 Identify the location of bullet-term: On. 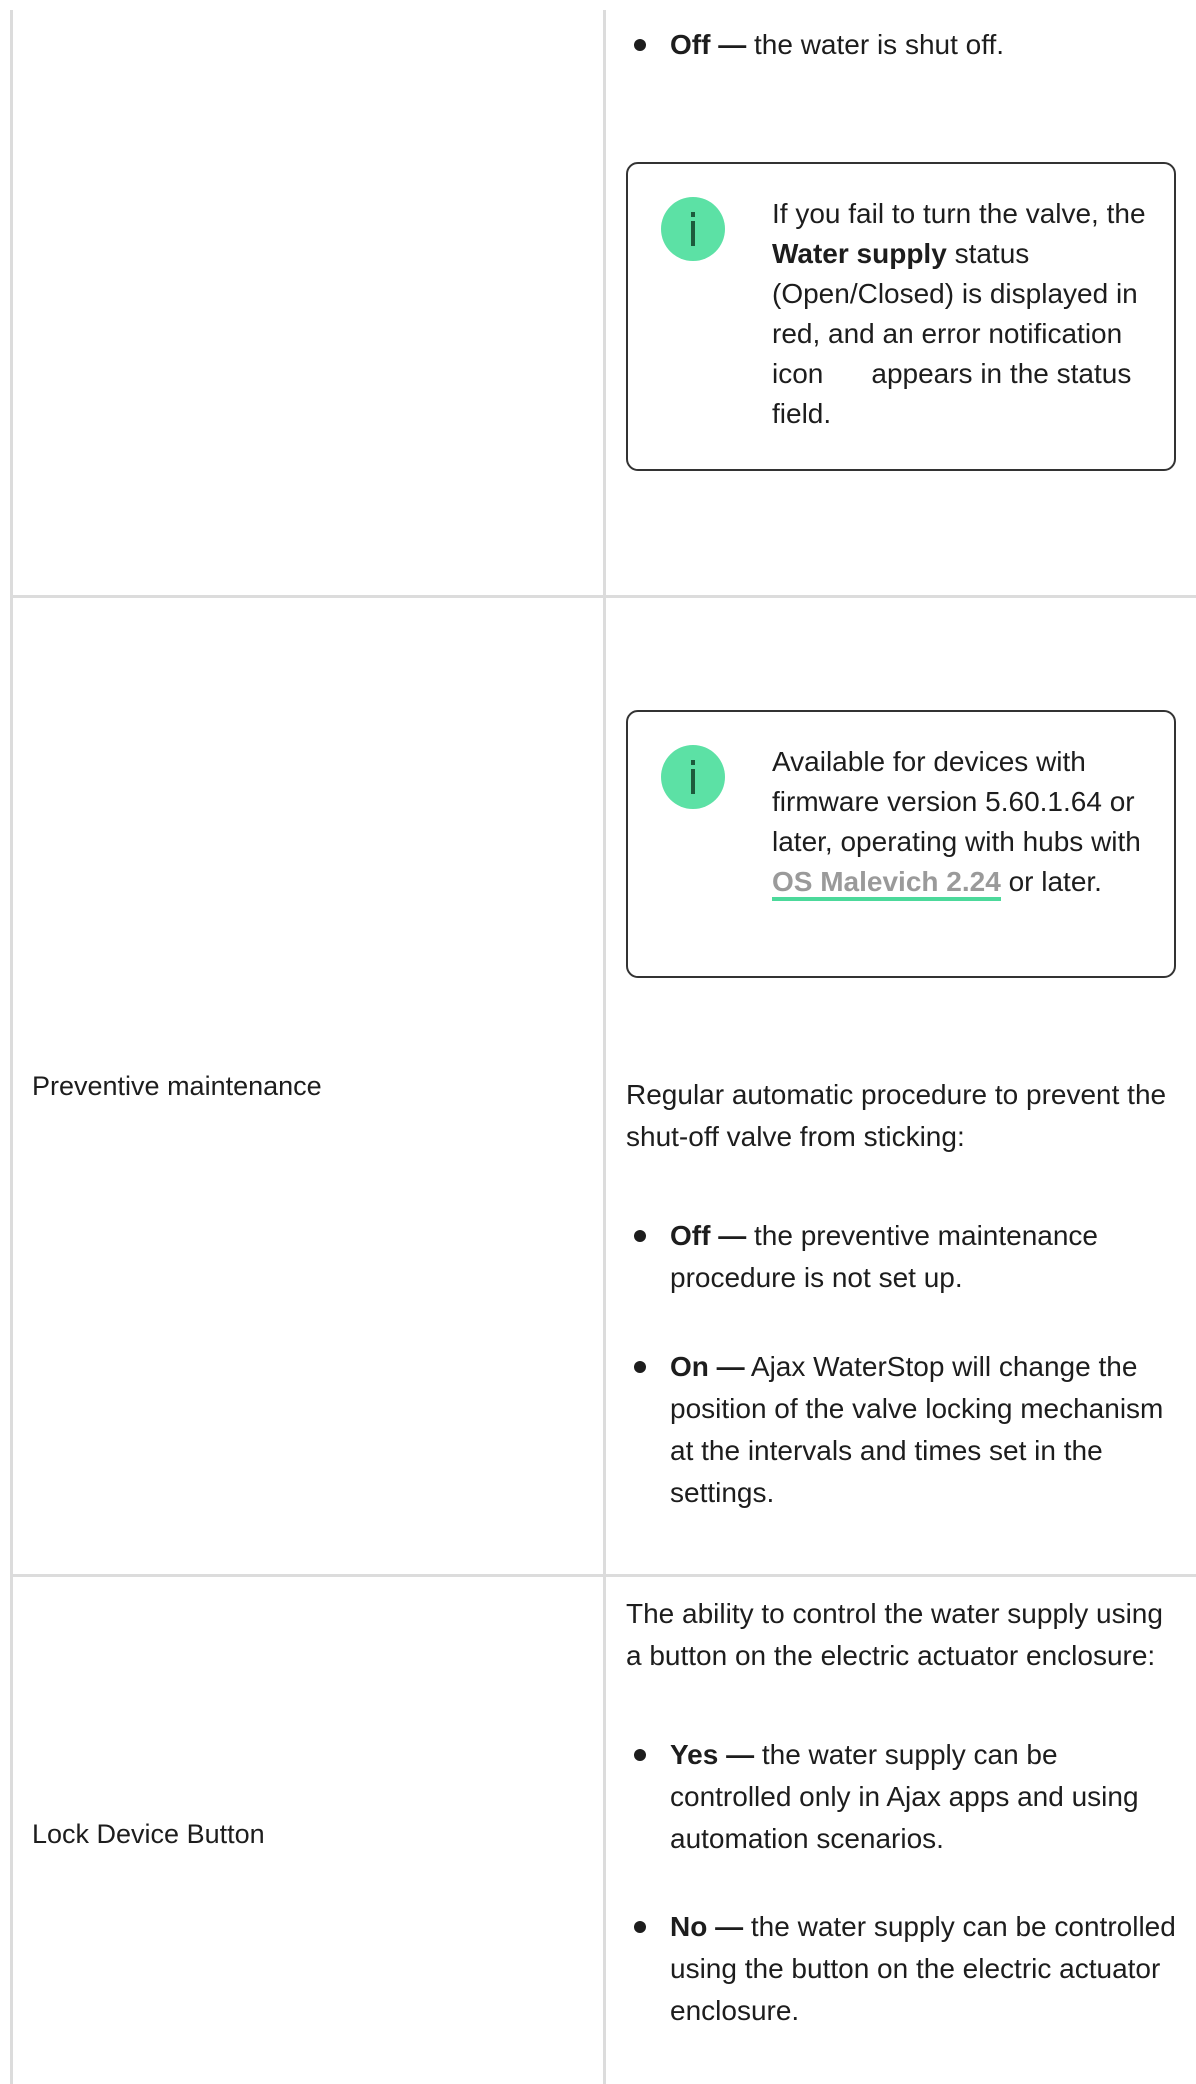
(689, 1366).